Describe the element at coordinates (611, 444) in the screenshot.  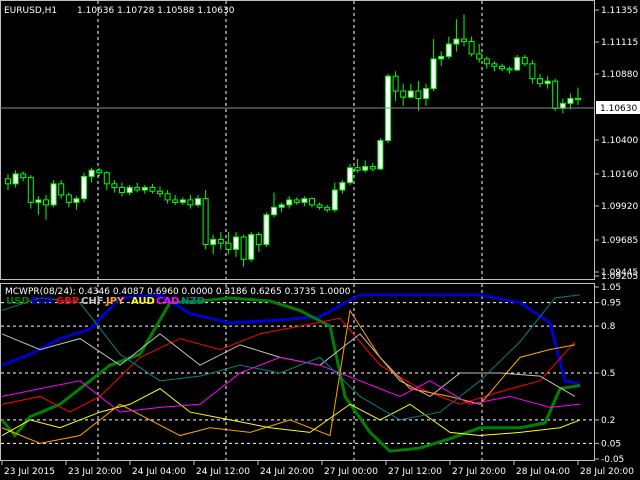
I see `level-tick-label: 0.05` at that location.